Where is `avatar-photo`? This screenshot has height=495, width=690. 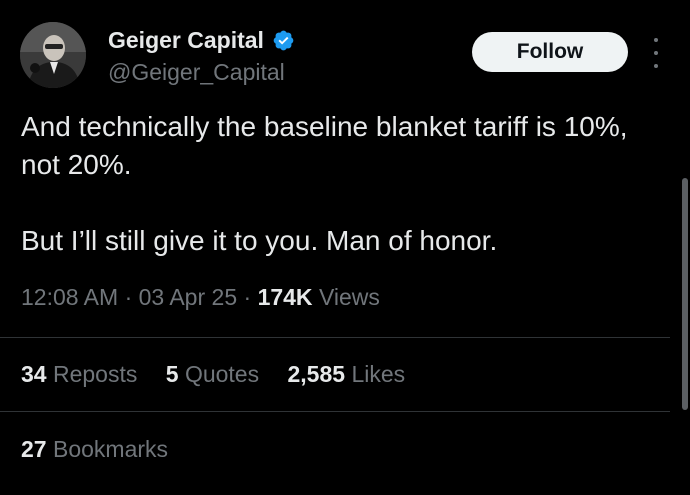 avatar-photo is located at coordinates (53, 55).